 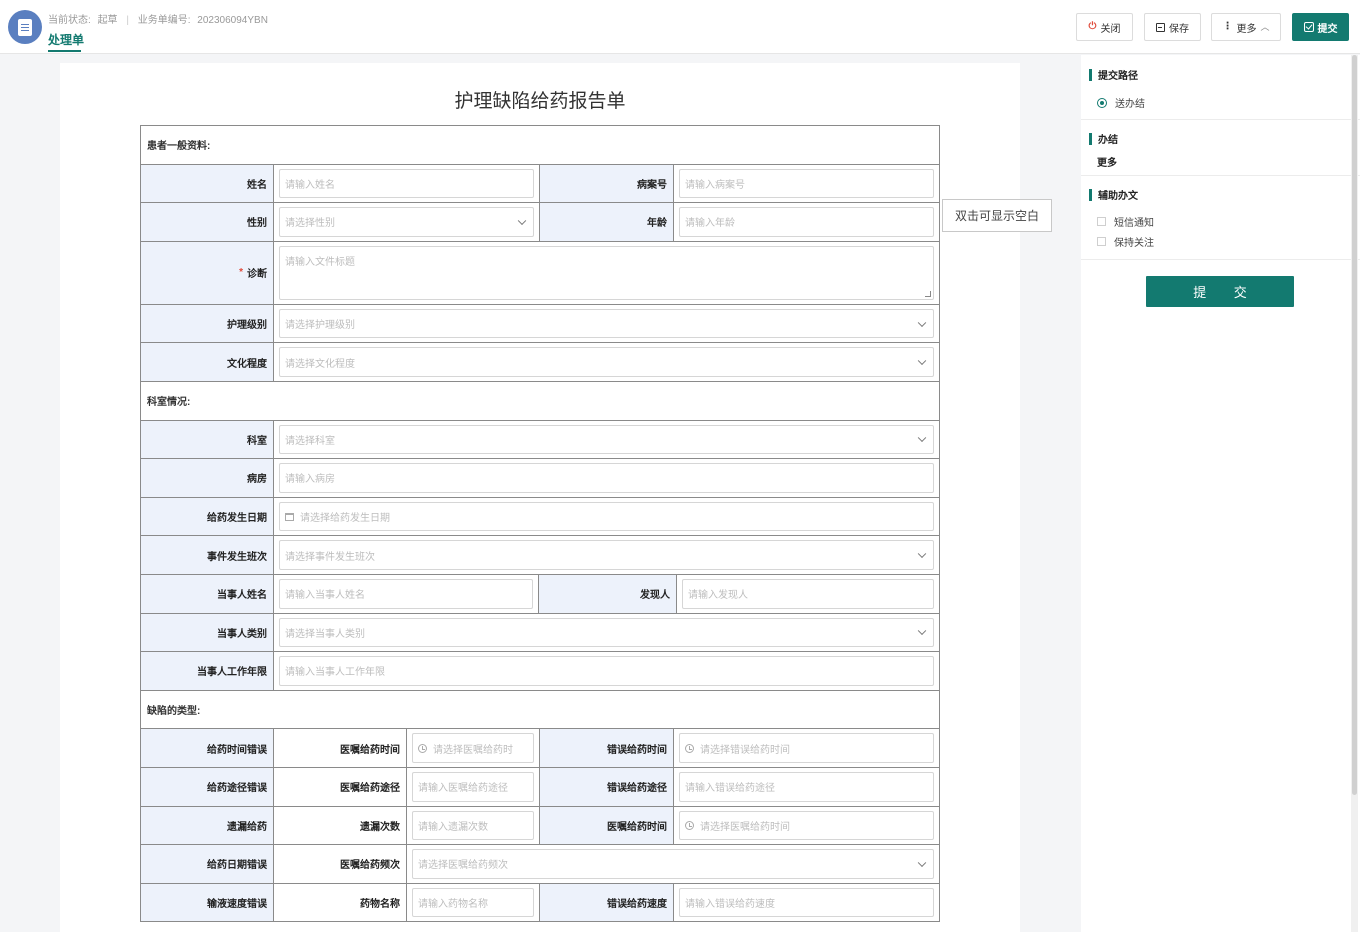 I want to click on defect-row: 给药时间错误 医嘱给药时间 请选择医嘱给药时 错误给药时间 请选择错误给药时间, so click(x=540, y=748).